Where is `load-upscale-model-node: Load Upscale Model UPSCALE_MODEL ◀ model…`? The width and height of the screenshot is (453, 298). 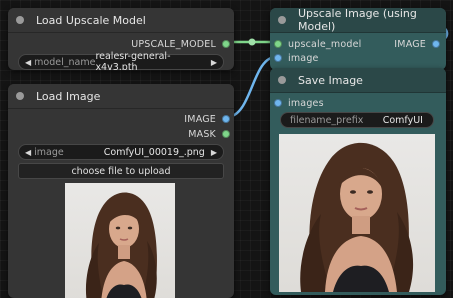 load-upscale-model-node: Load Upscale Model UPSCALE_MODEL ◀ model… is located at coordinates (121, 39).